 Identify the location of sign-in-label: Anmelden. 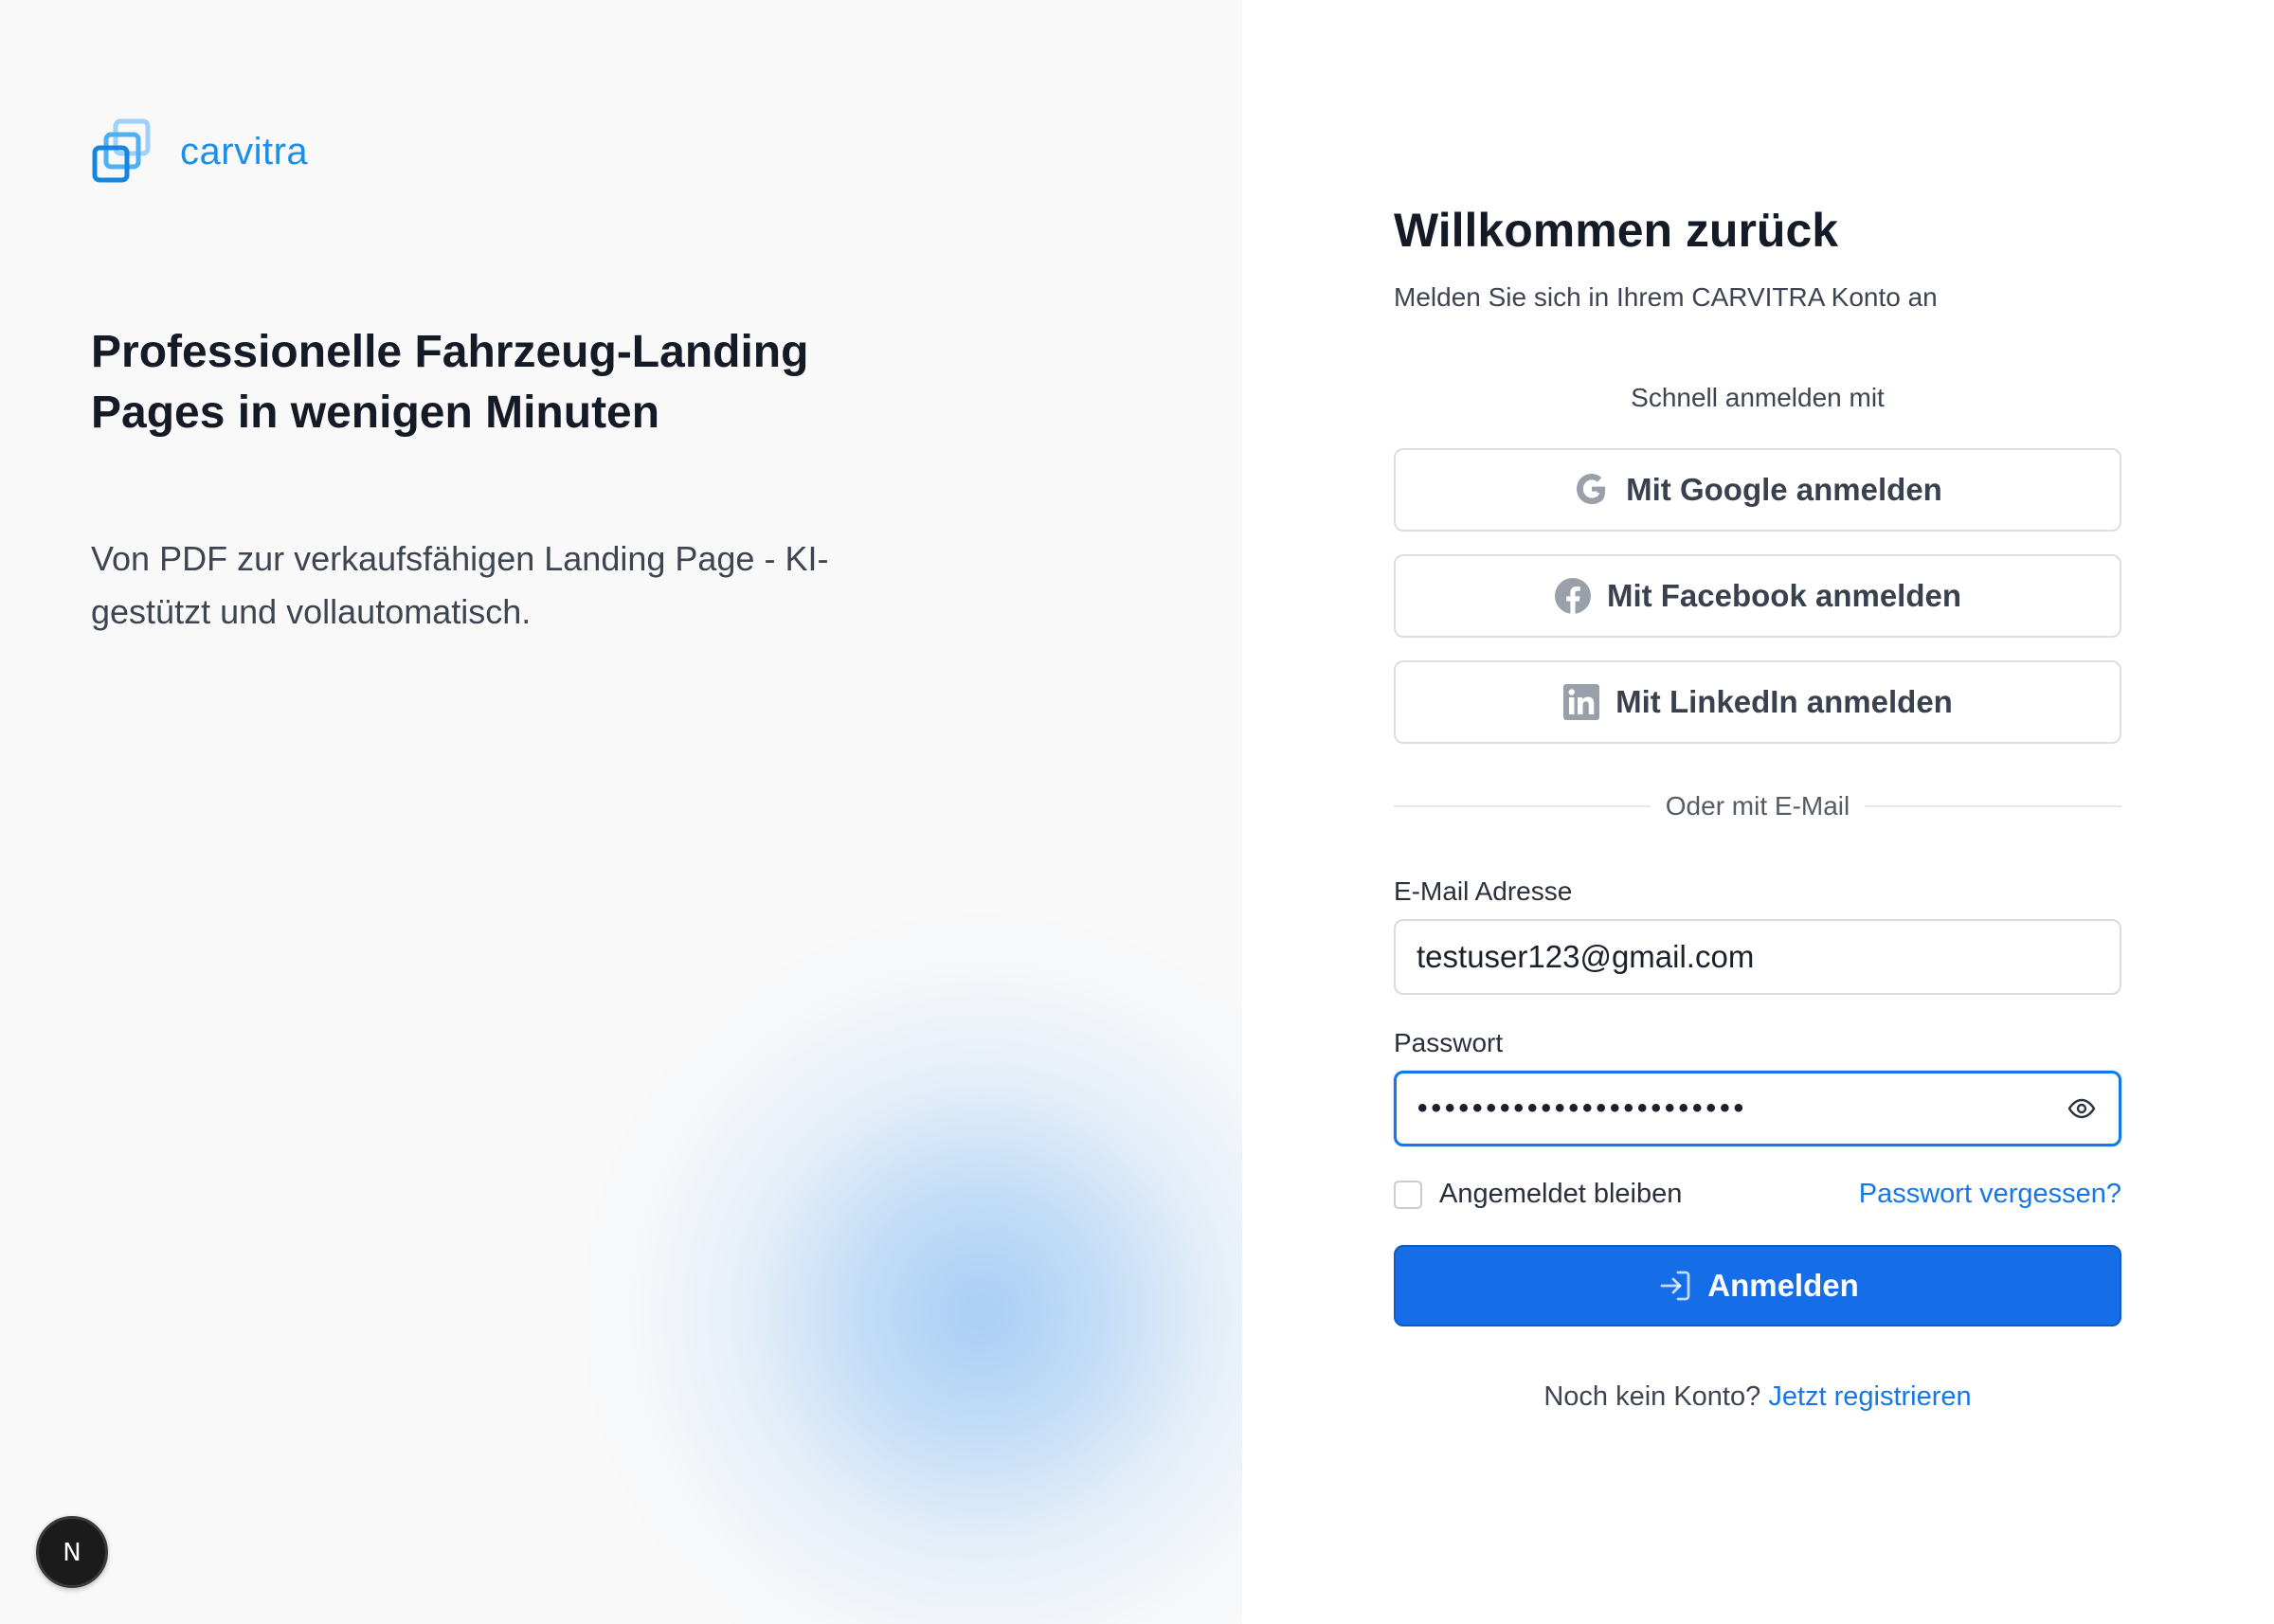
(1783, 1286).